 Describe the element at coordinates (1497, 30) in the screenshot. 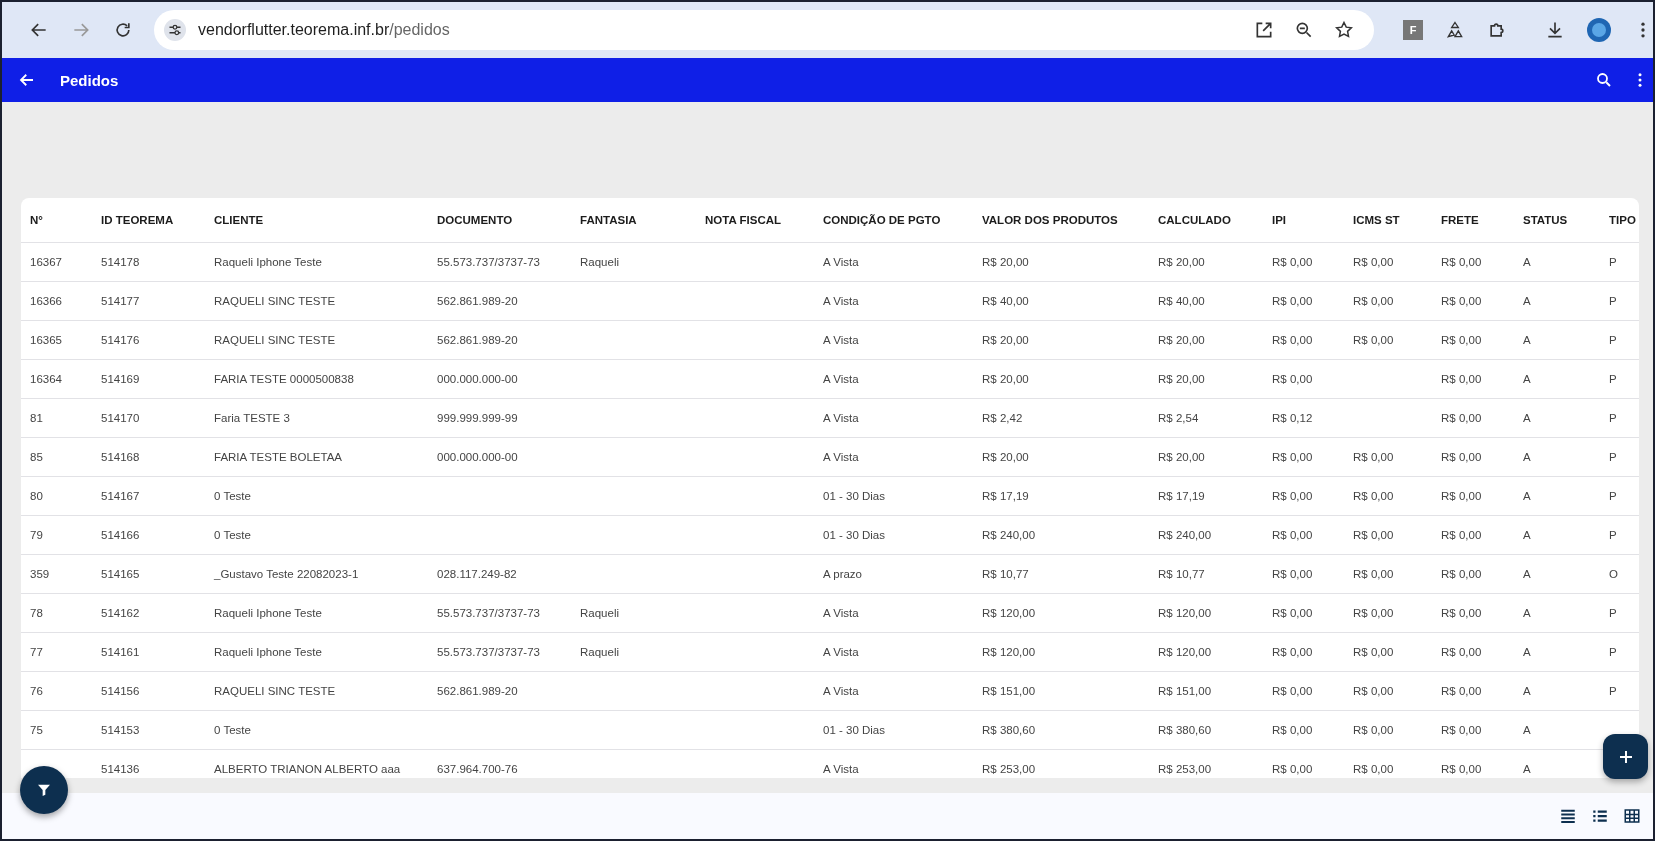

I see `puzzle-icon` at that location.